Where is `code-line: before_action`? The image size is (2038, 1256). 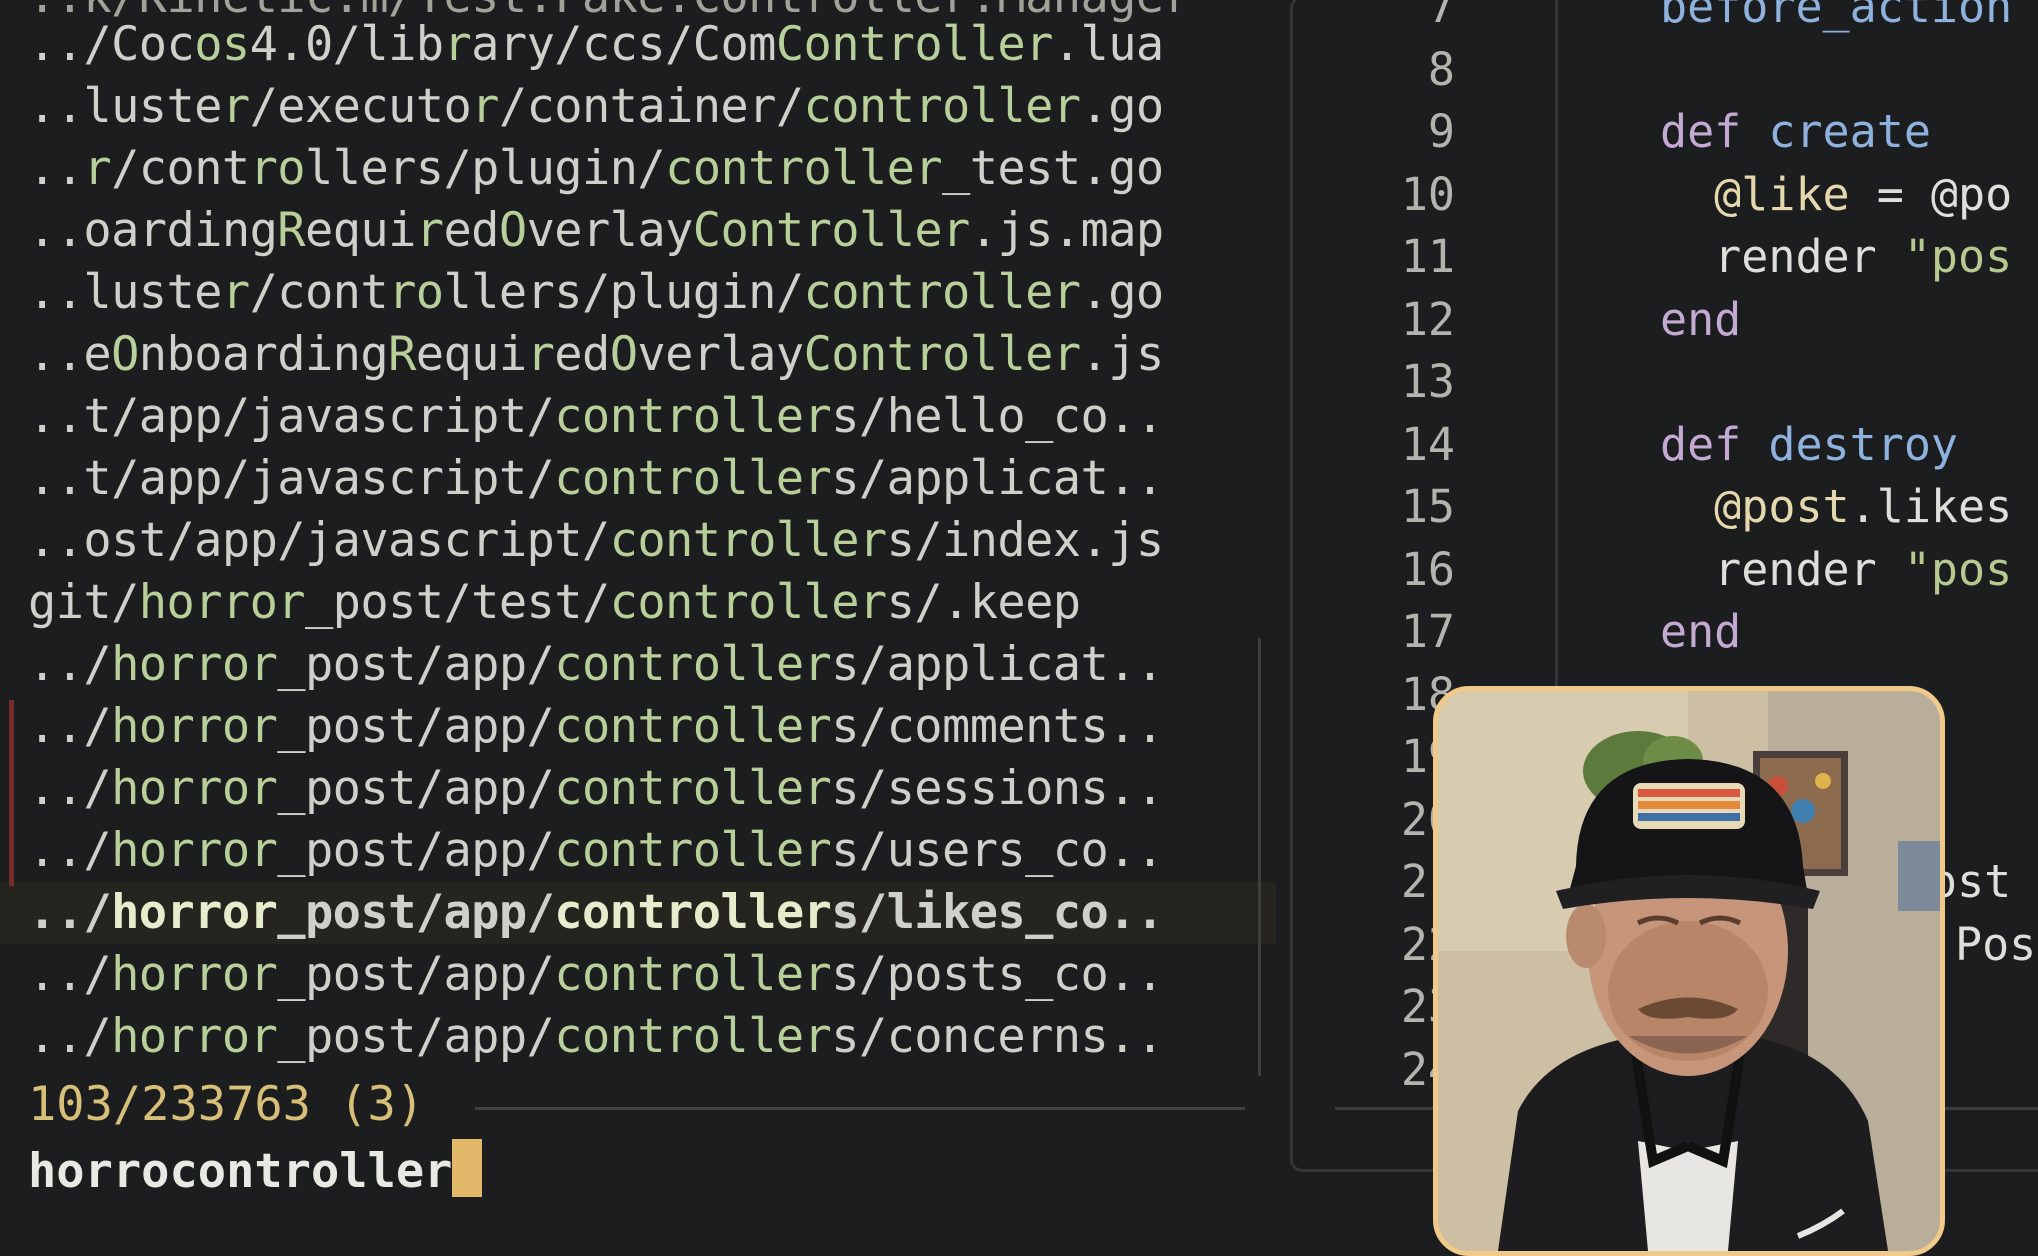 code-line: before_action is located at coordinates (1836, 16).